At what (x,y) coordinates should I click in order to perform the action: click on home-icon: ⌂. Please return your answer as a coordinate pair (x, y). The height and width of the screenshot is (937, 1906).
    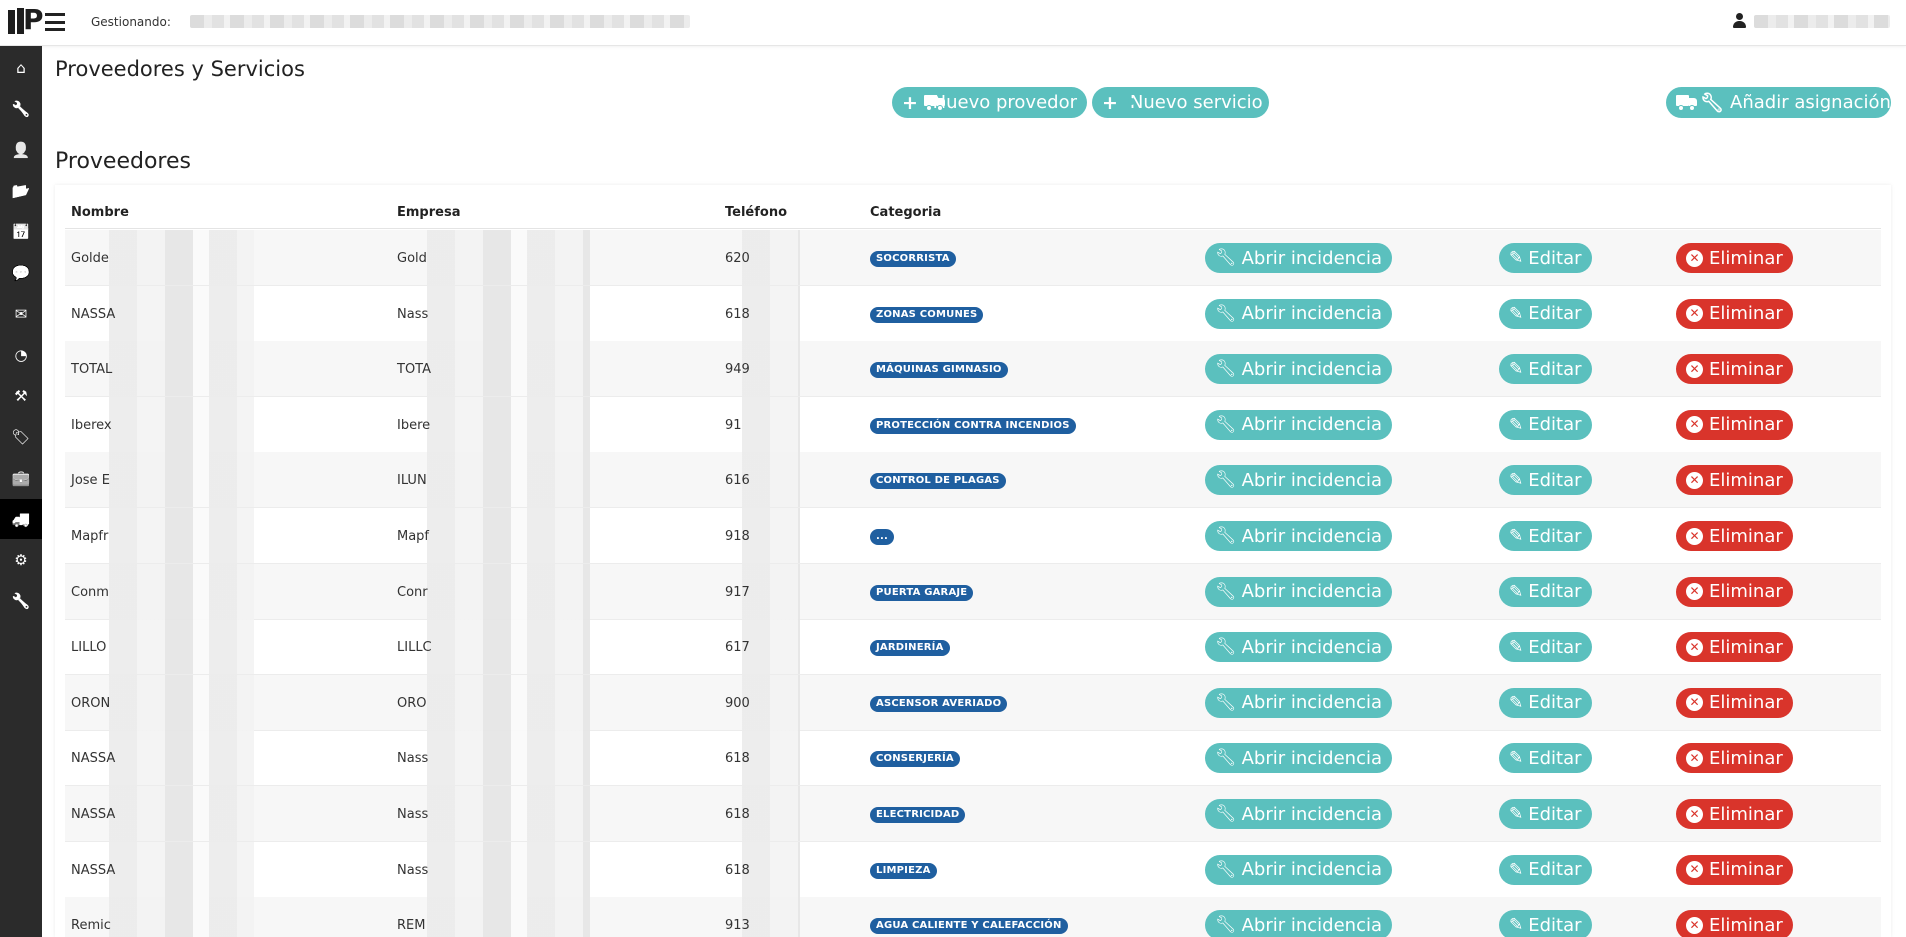
    Looking at the image, I should click on (21, 68).